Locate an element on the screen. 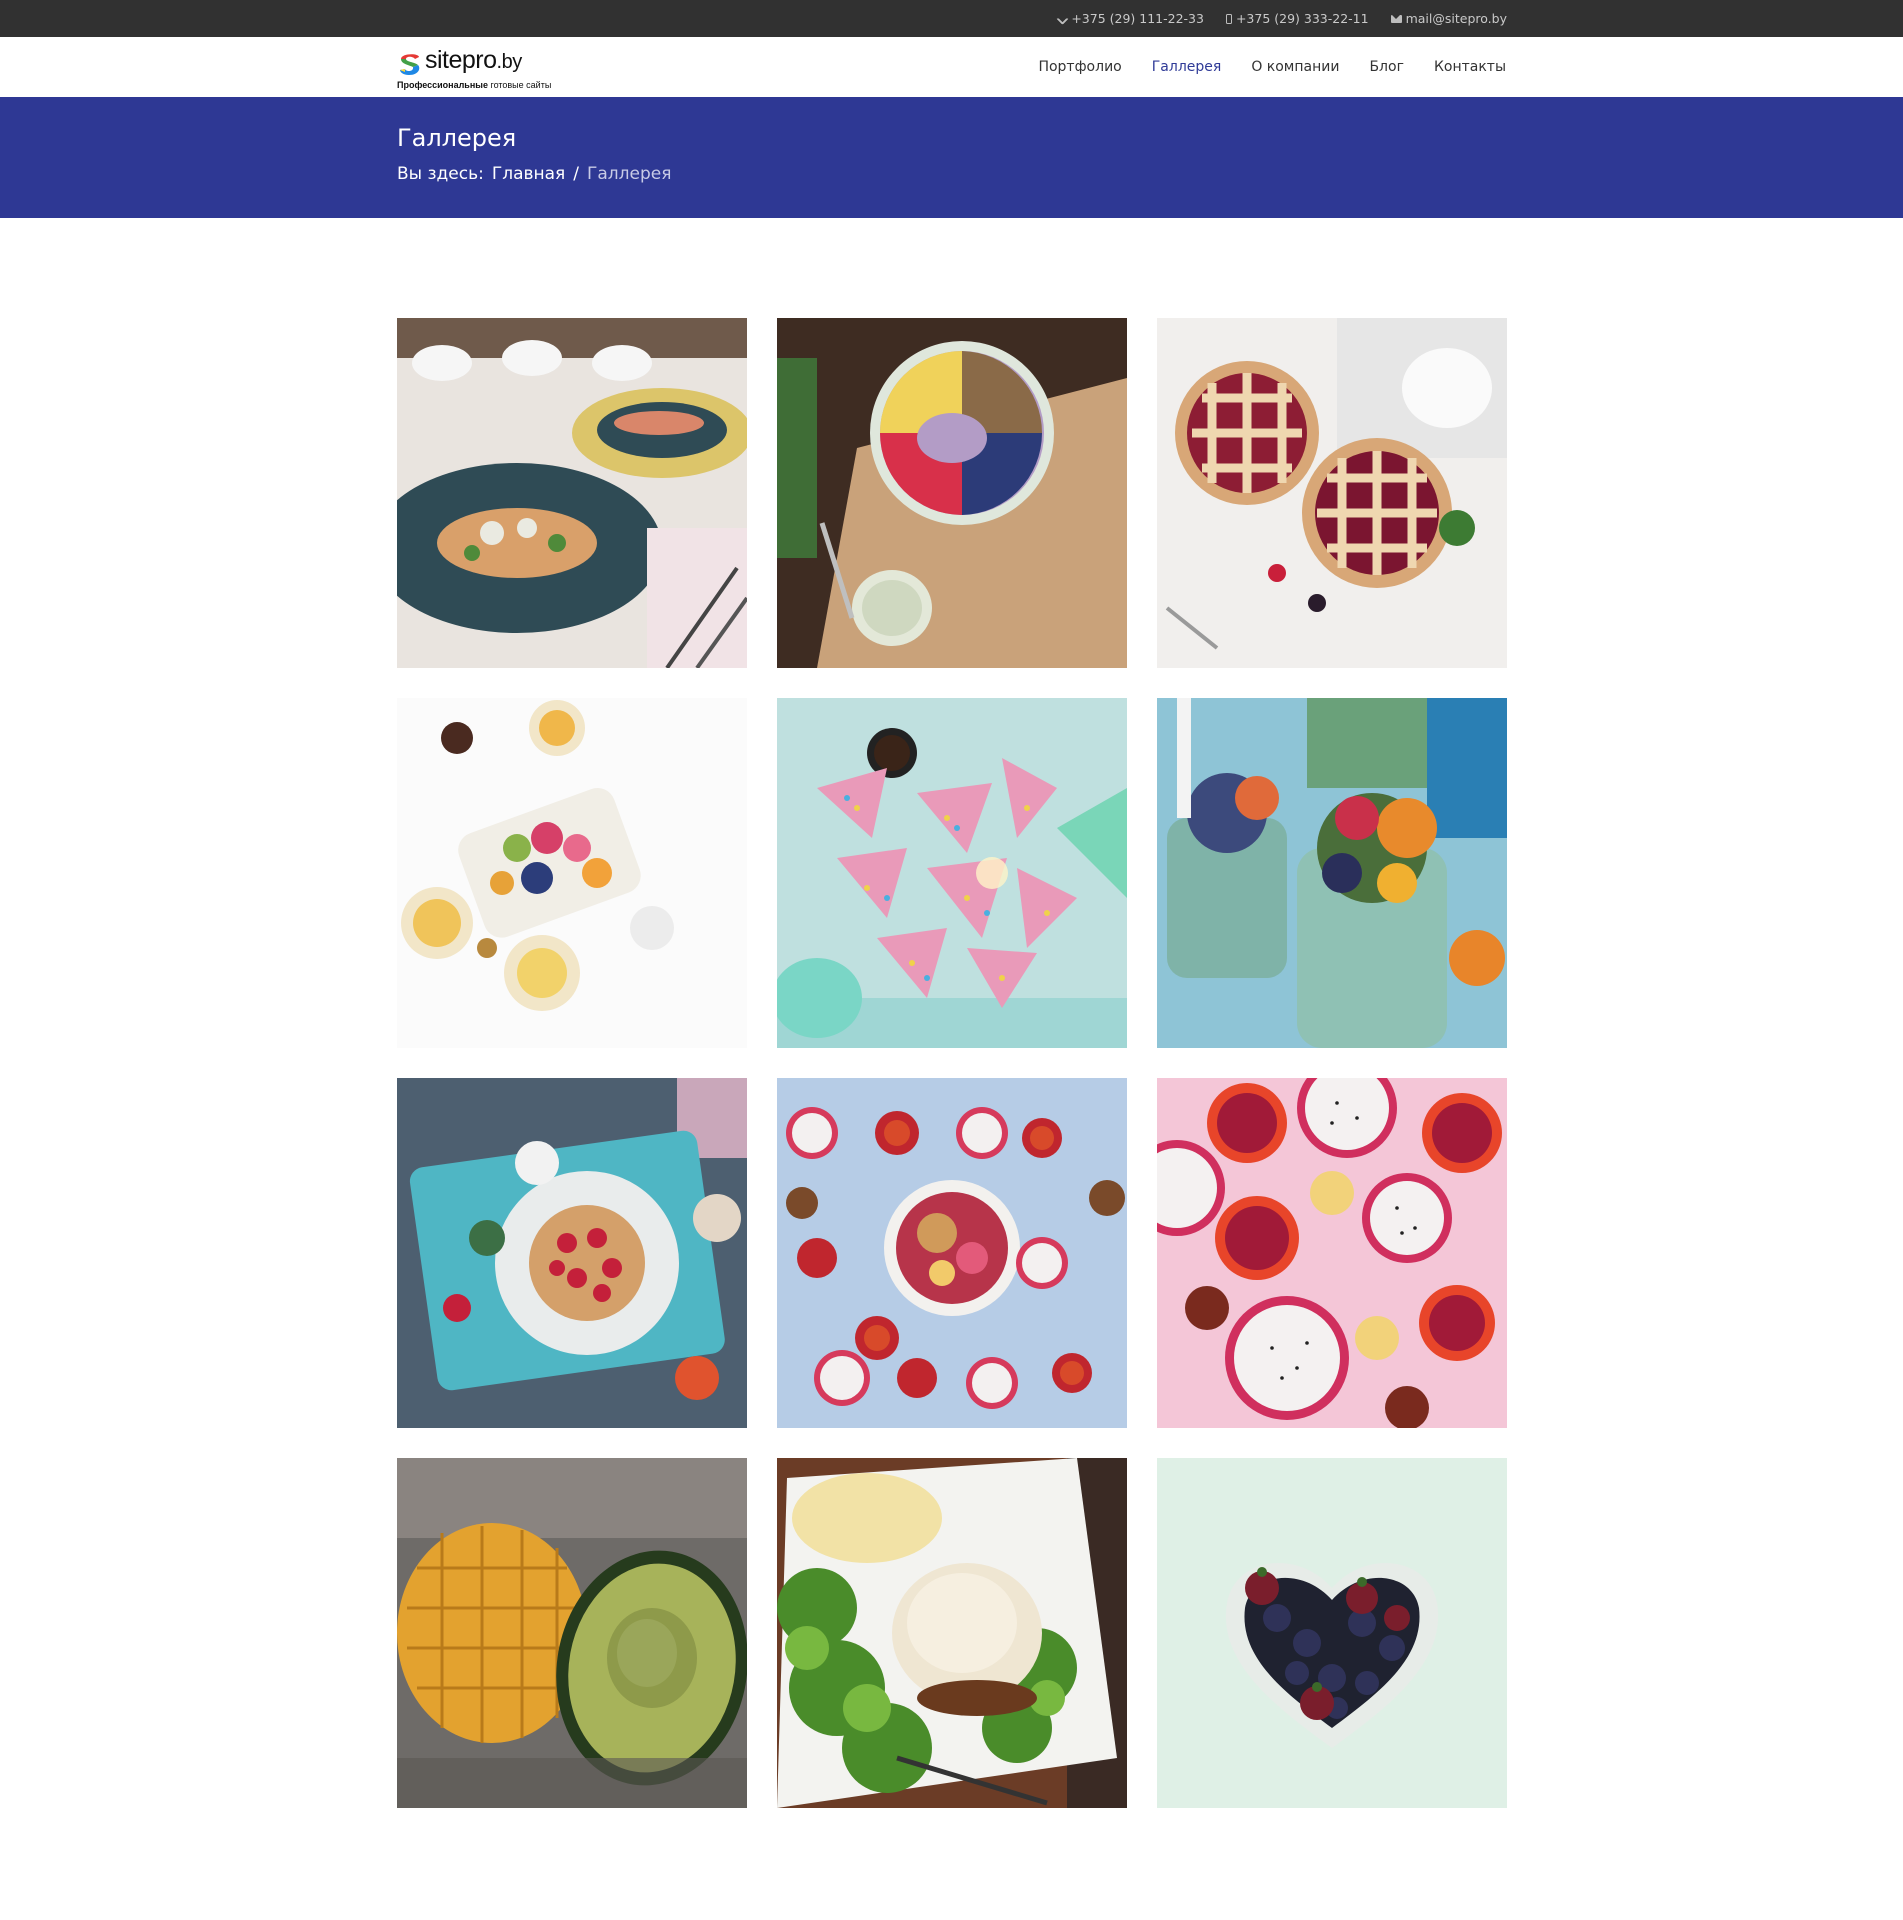  mango-avocado-photo is located at coordinates (572, 1633).